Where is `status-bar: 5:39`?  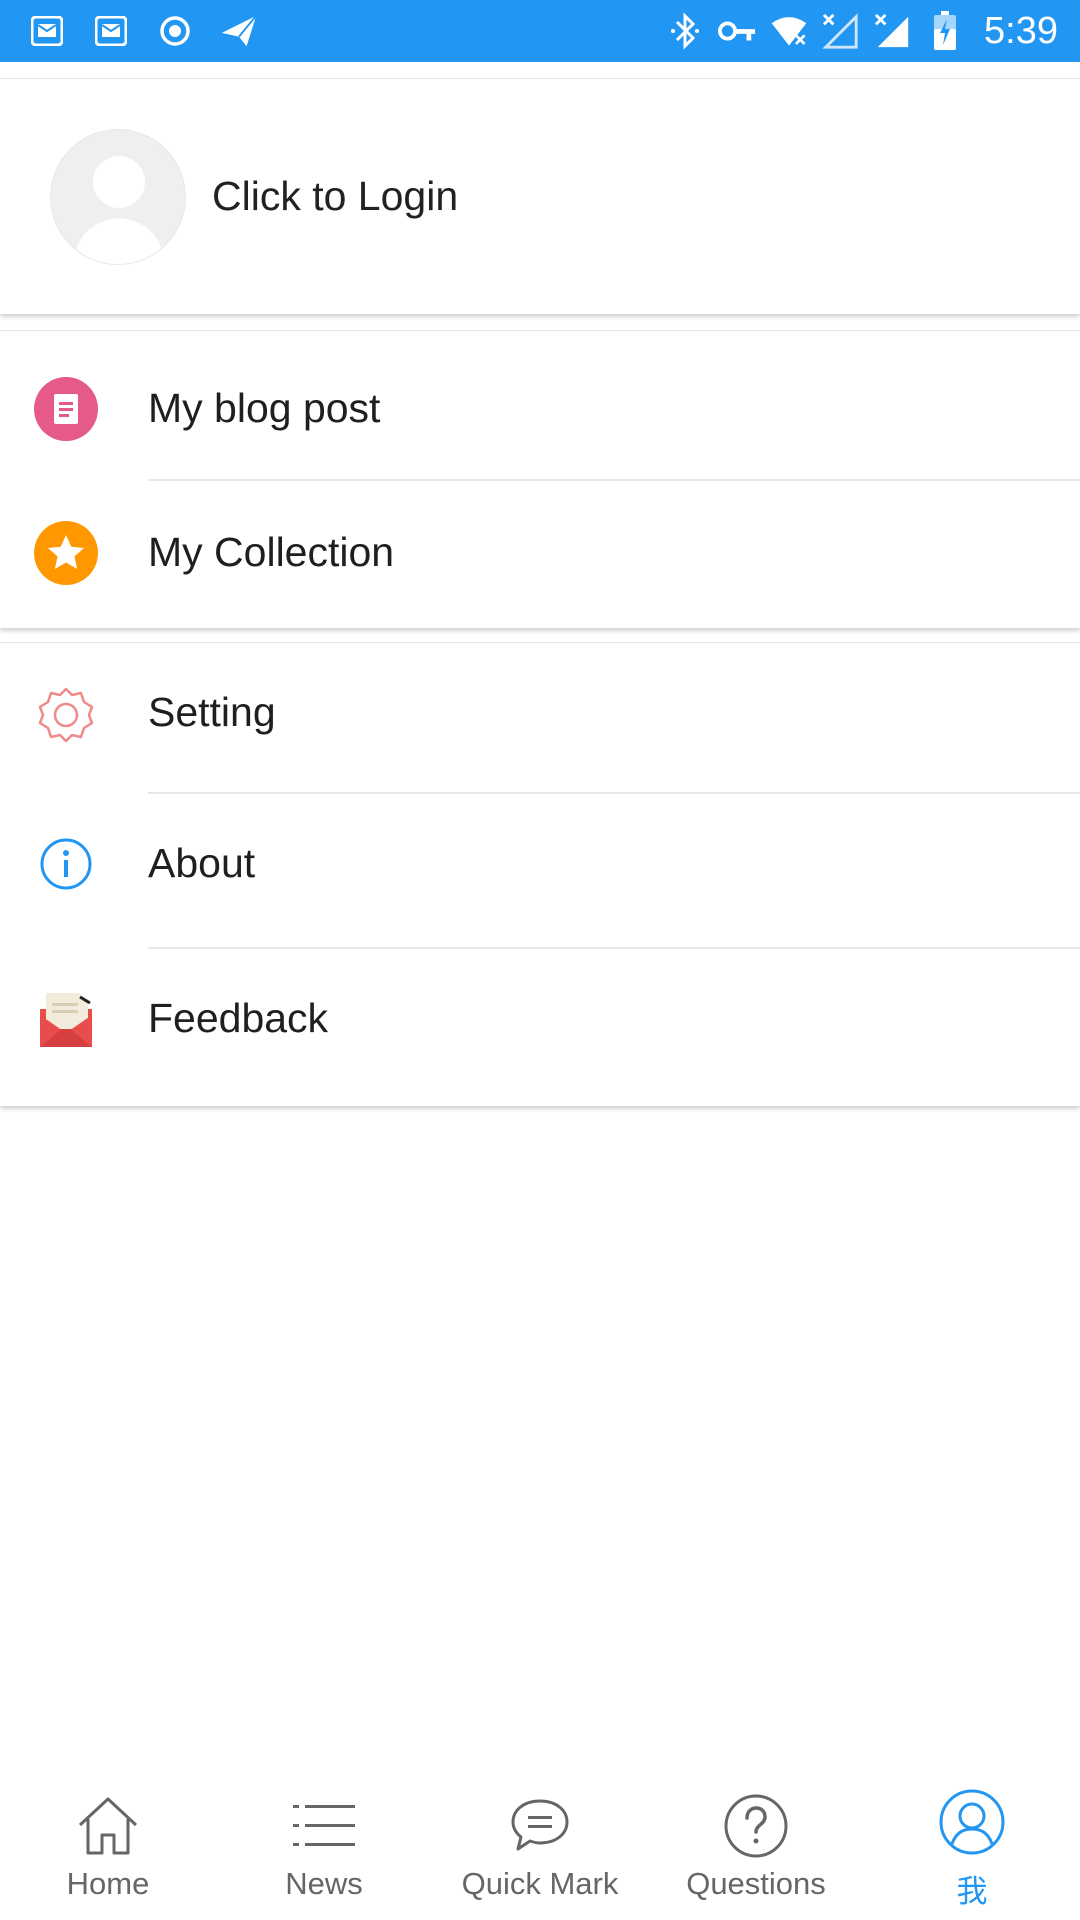 status-bar: 5:39 is located at coordinates (540, 31).